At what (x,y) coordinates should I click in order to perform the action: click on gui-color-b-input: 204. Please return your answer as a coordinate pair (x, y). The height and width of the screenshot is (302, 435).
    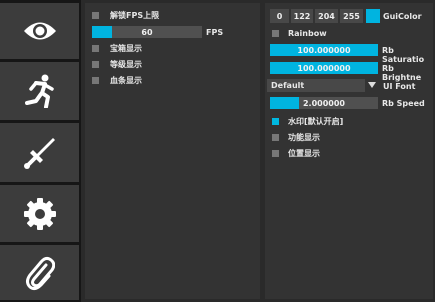
    Looking at the image, I should click on (326, 16).